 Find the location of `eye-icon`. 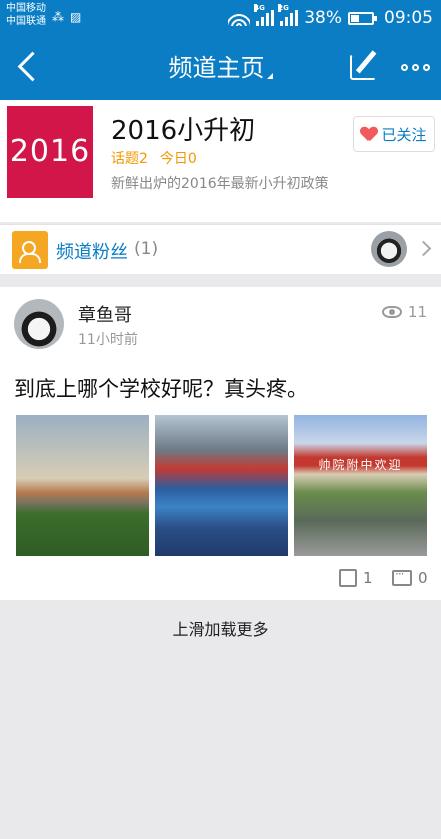

eye-icon is located at coordinates (391, 312).